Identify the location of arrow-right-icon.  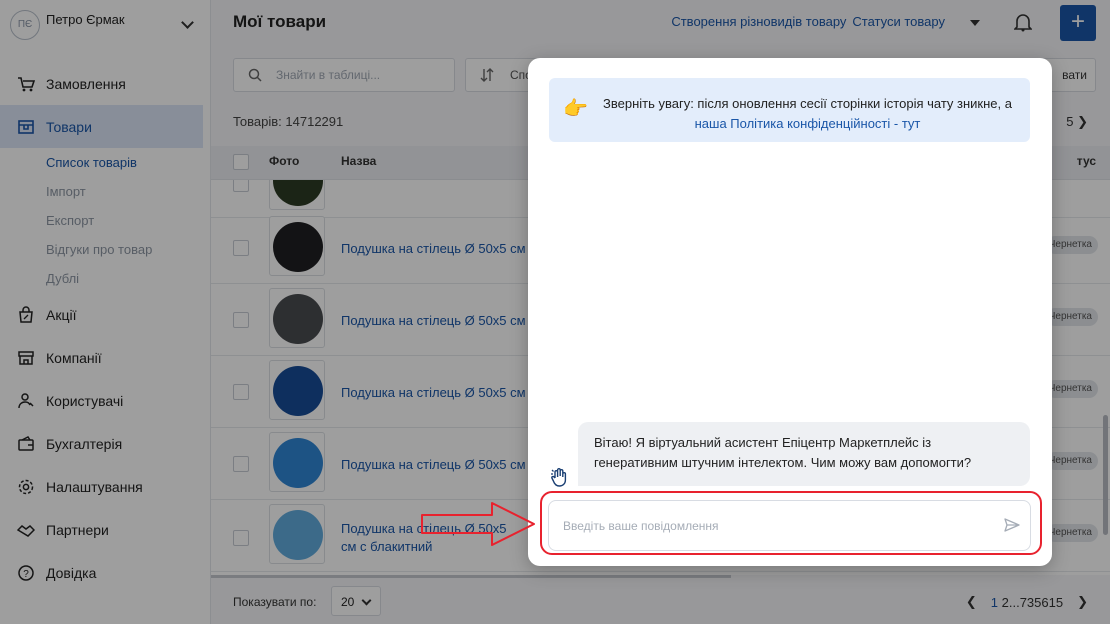
(478, 524).